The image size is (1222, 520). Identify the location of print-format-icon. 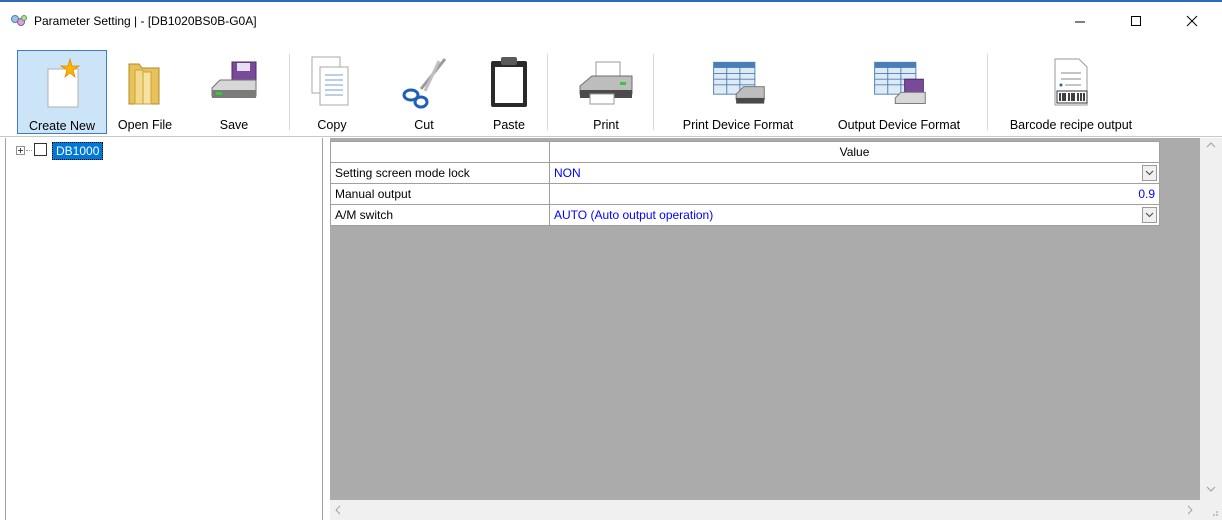
(738, 82).